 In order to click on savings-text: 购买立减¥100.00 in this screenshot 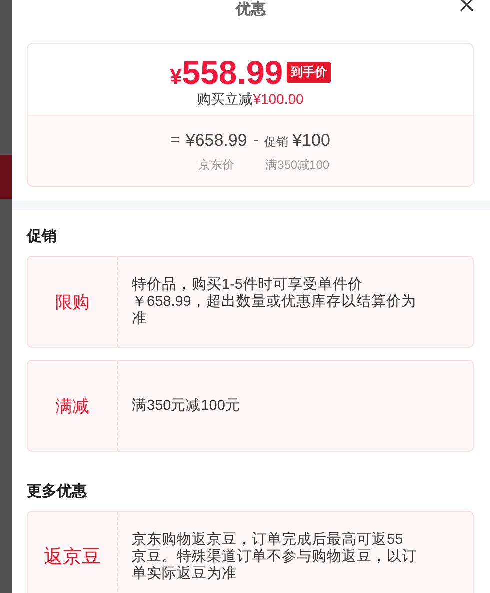, I will do `click(250, 100)`.